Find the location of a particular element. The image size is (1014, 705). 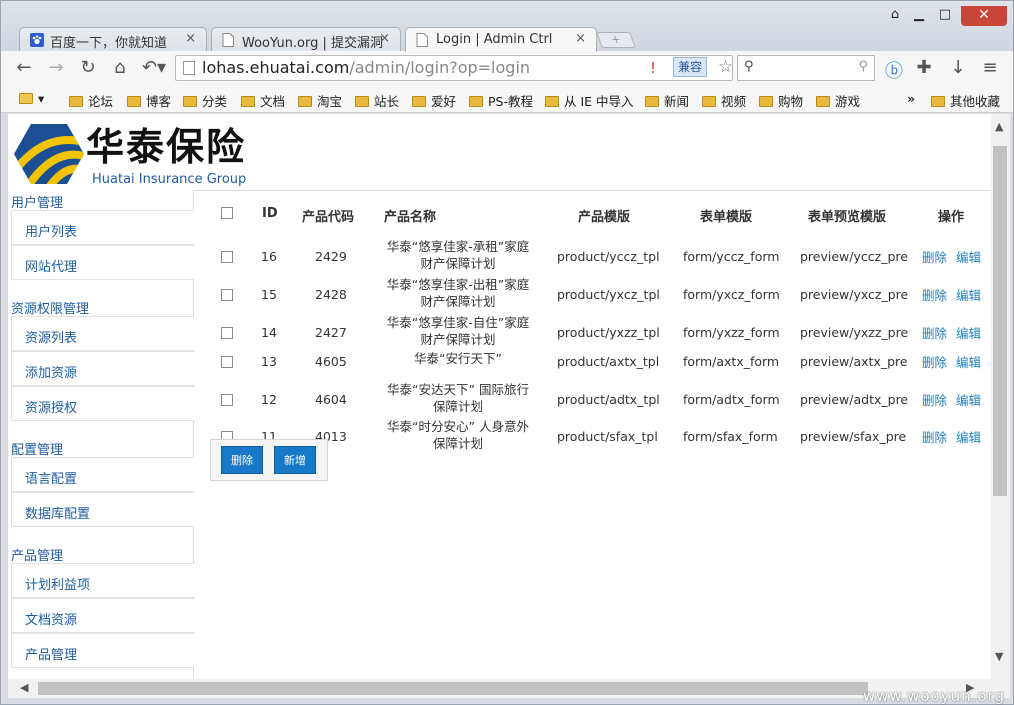

add-button: 新增 is located at coordinates (295, 460).